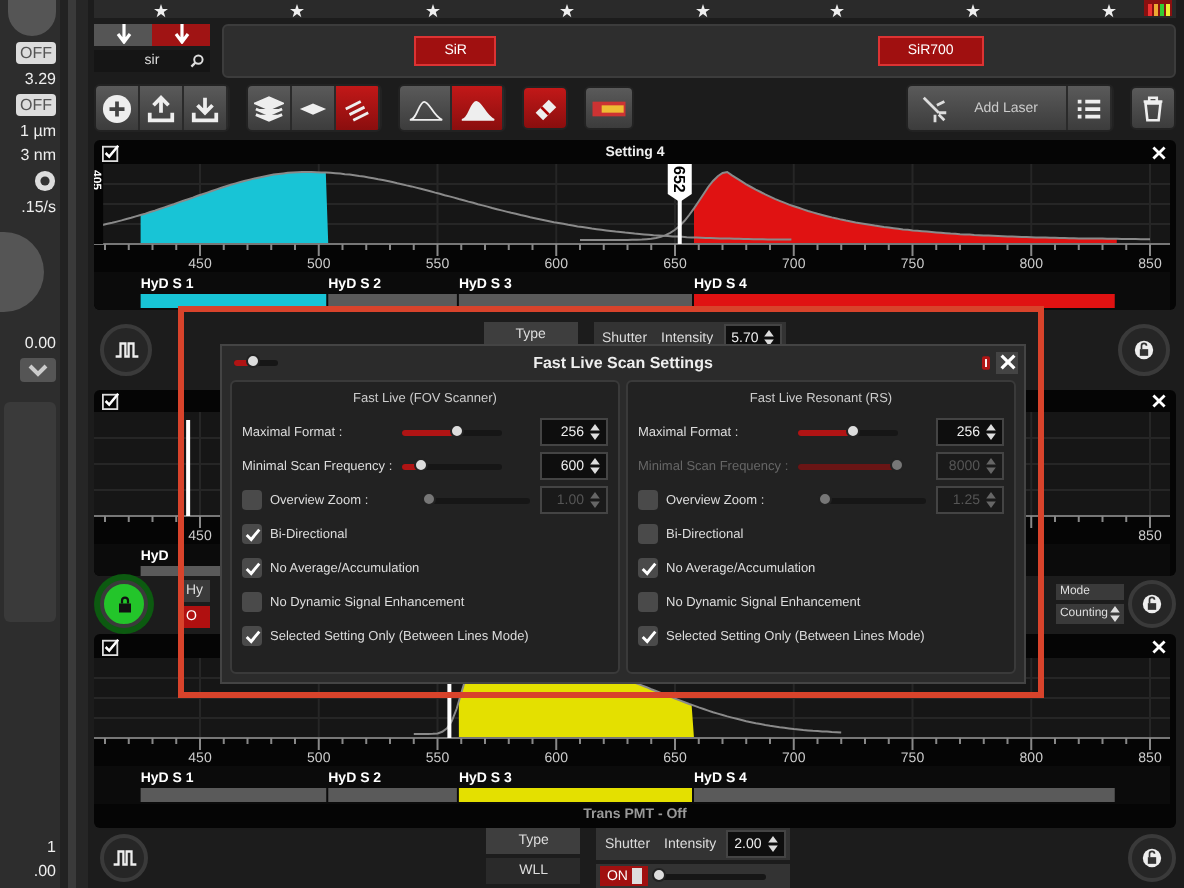  What do you see at coordinates (1090, 108) in the screenshot?
I see `list-button` at bounding box center [1090, 108].